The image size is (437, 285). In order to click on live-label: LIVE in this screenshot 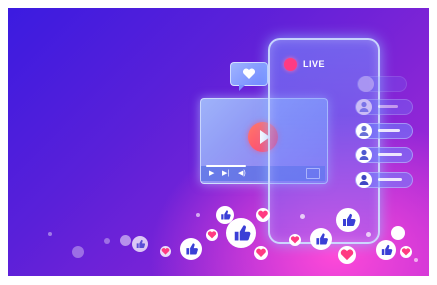, I will do `click(314, 64)`.